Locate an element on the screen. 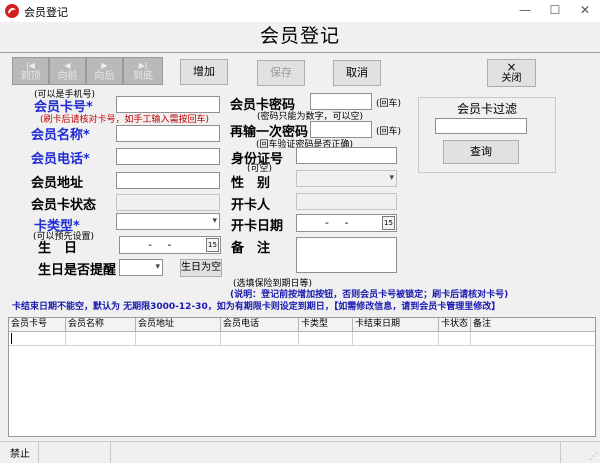 The width and height of the screenshot is (600, 463). save-button: 保存 is located at coordinates (281, 73).